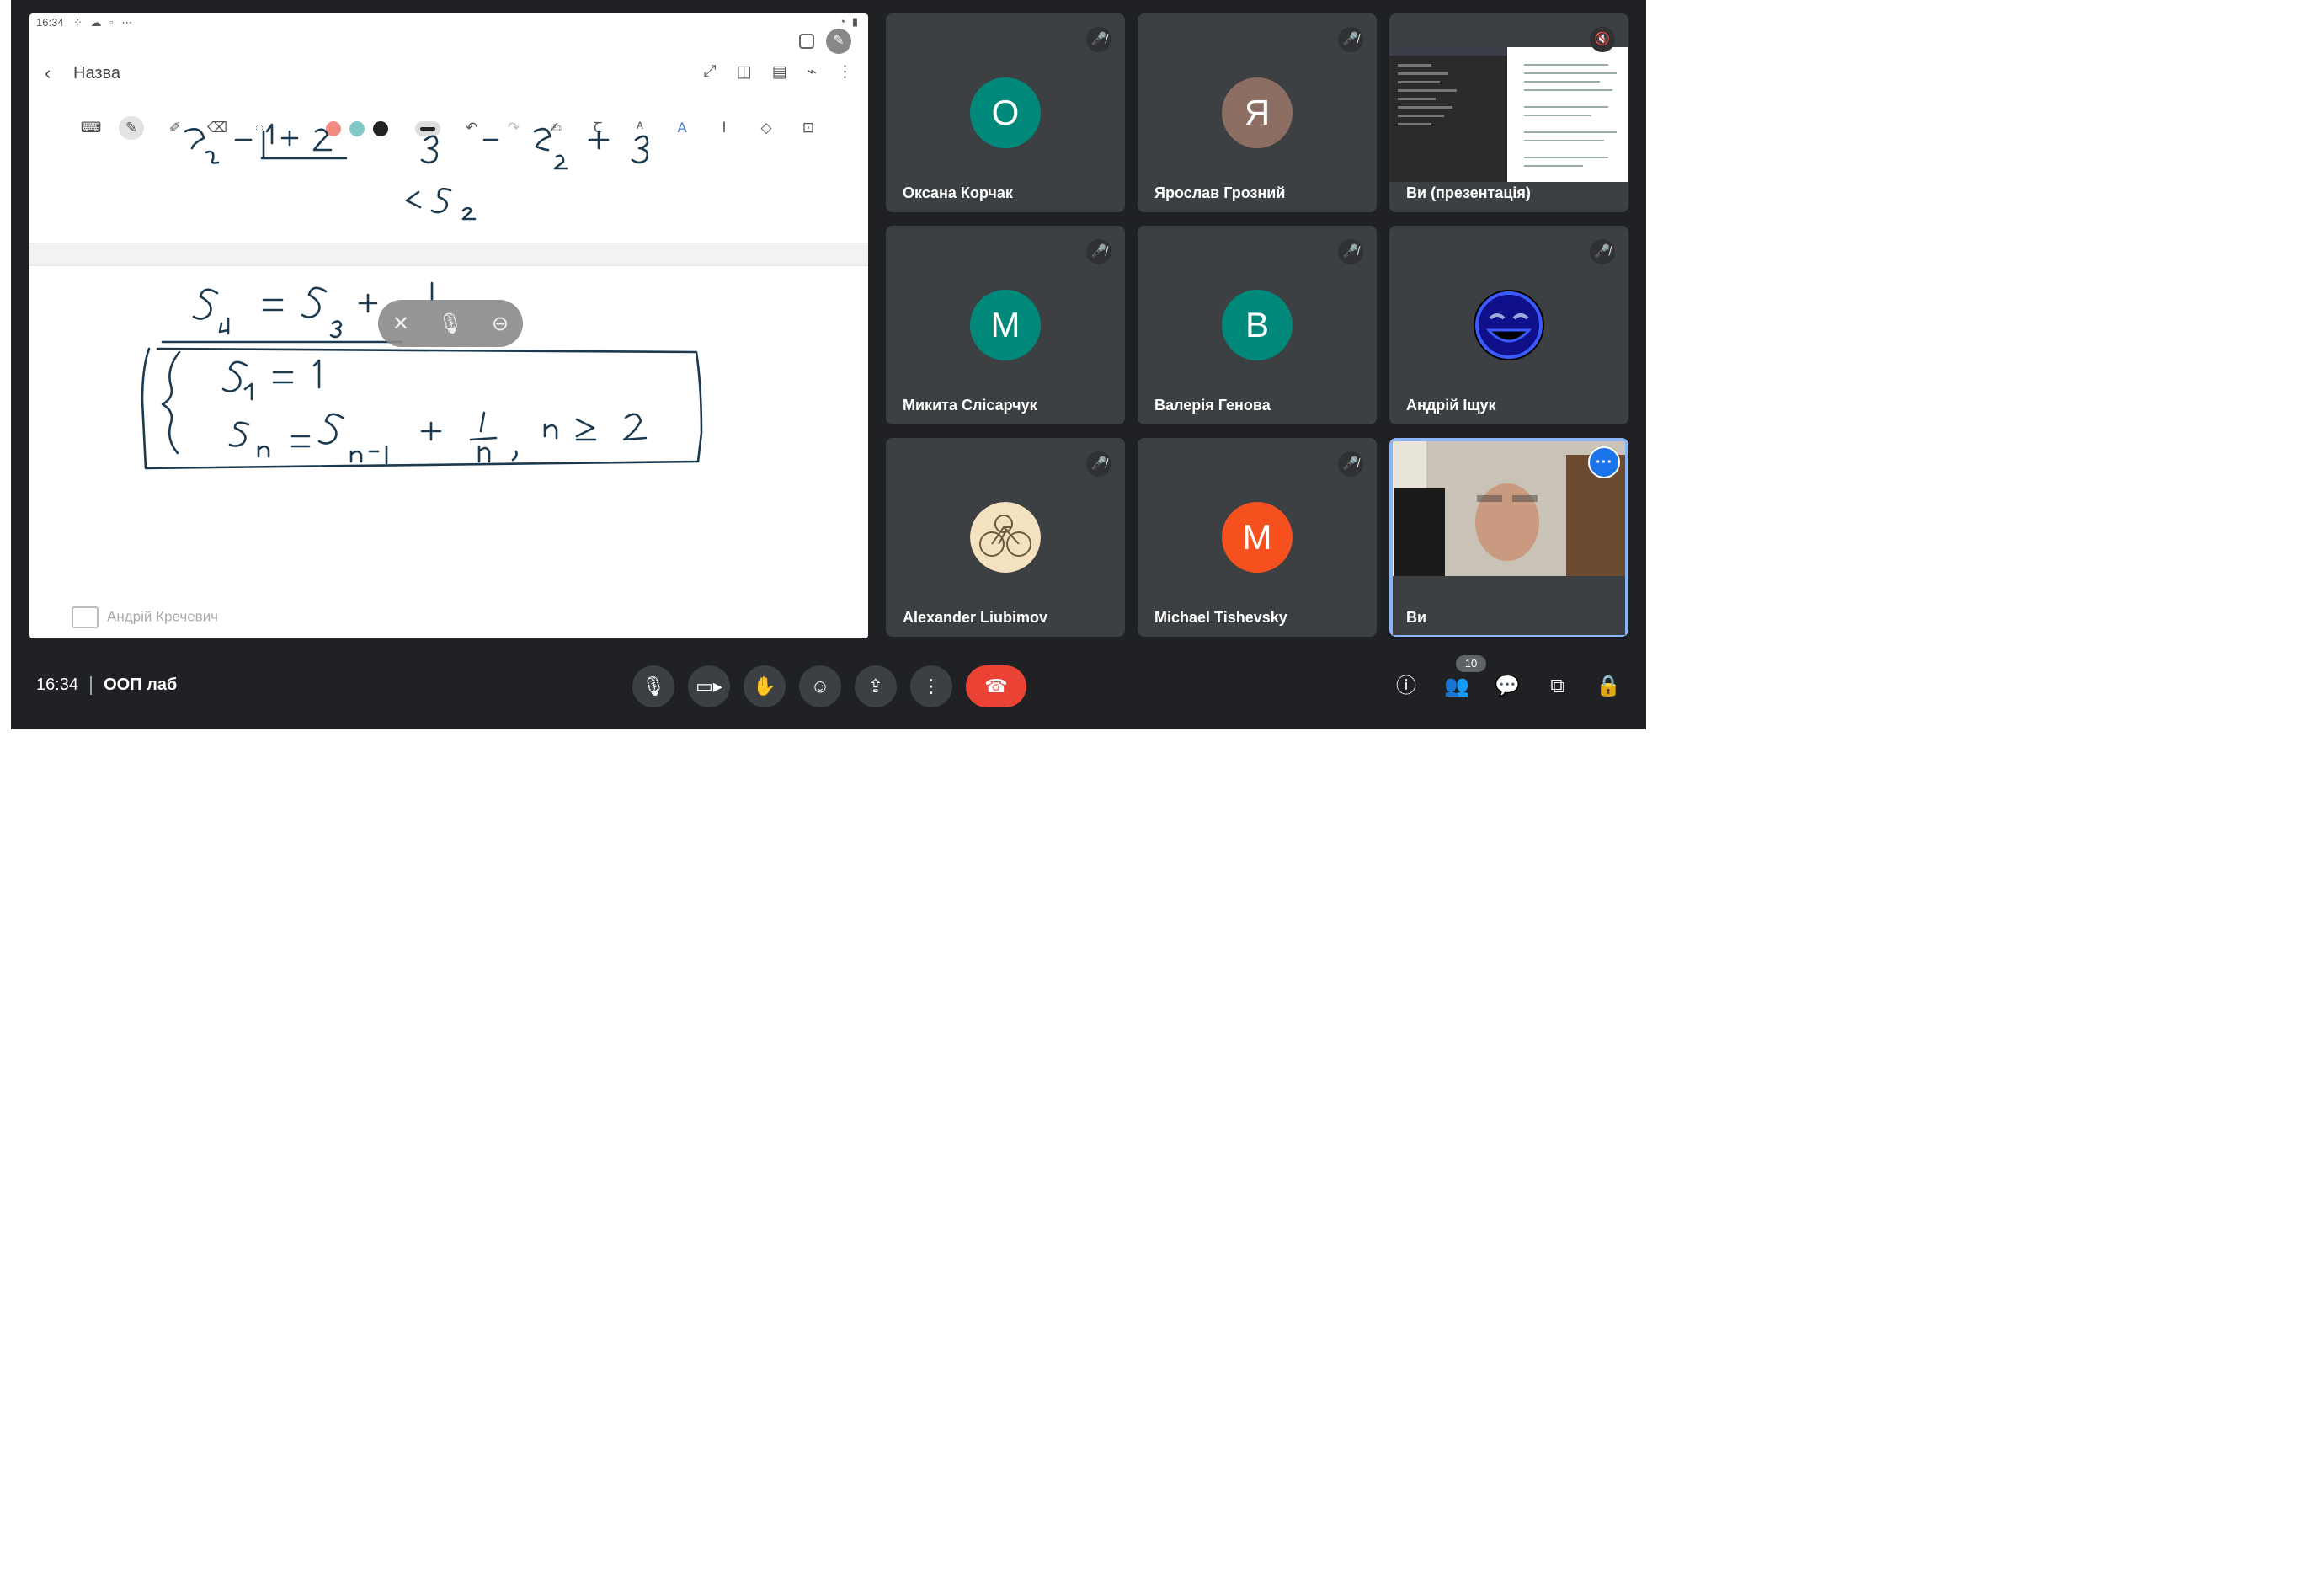 The image size is (2324, 1580). I want to click on microphone-button: 🎙, so click(653, 686).